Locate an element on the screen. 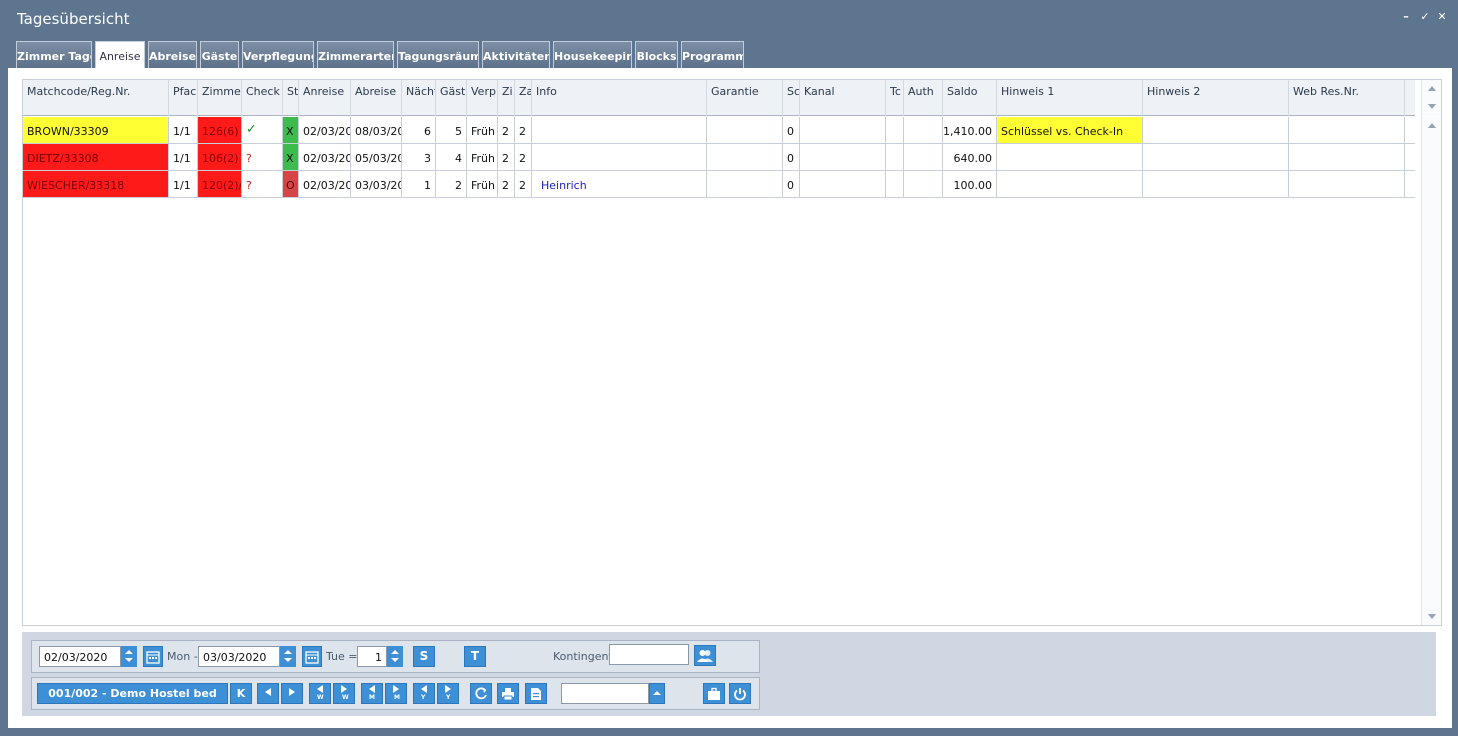 This screenshot has height=736, width=1458. cell-info: Heinrich is located at coordinates (619, 184).